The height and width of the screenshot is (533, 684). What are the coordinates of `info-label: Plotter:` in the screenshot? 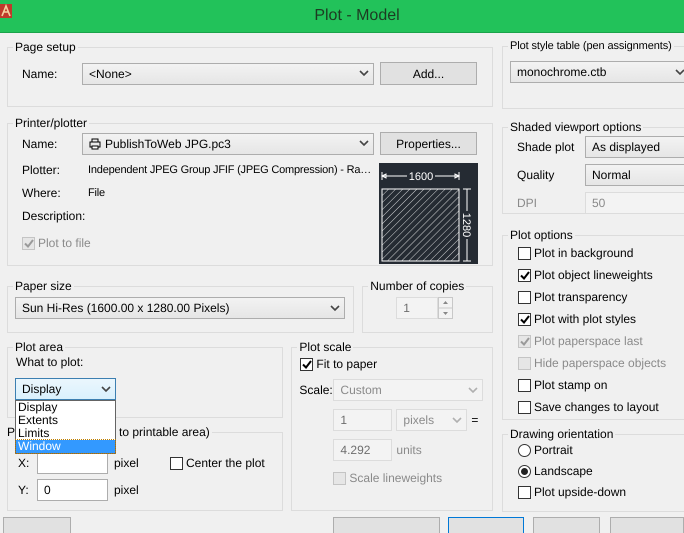 It's located at (42, 170).